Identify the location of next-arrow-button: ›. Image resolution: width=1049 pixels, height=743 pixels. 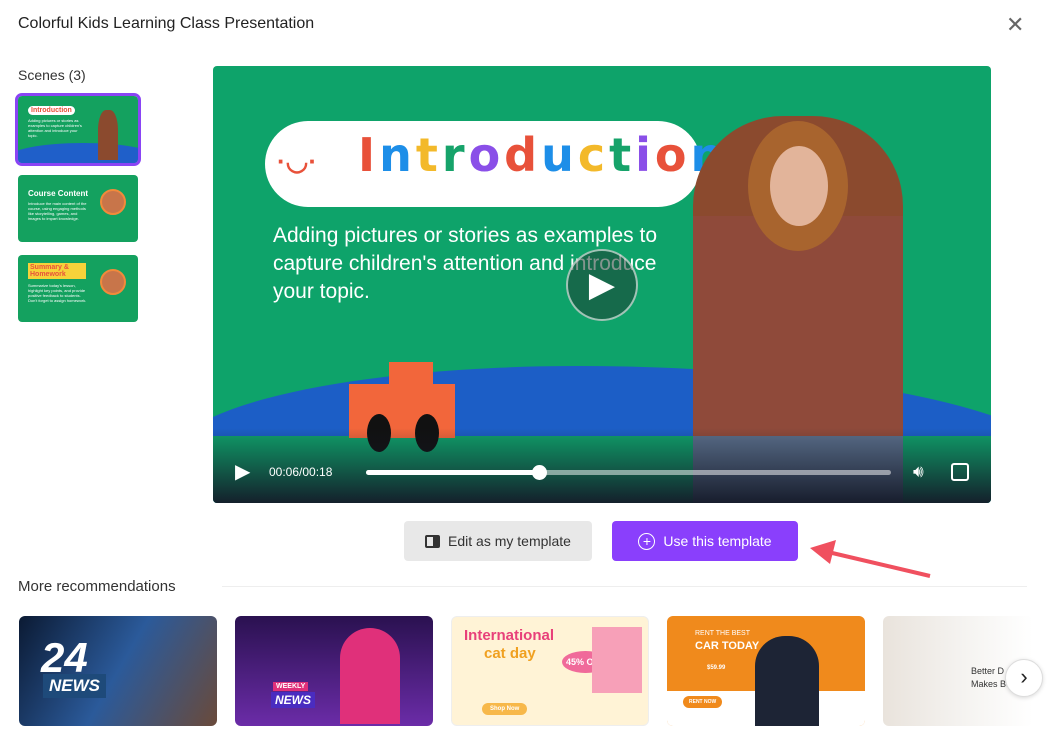
(1024, 678).